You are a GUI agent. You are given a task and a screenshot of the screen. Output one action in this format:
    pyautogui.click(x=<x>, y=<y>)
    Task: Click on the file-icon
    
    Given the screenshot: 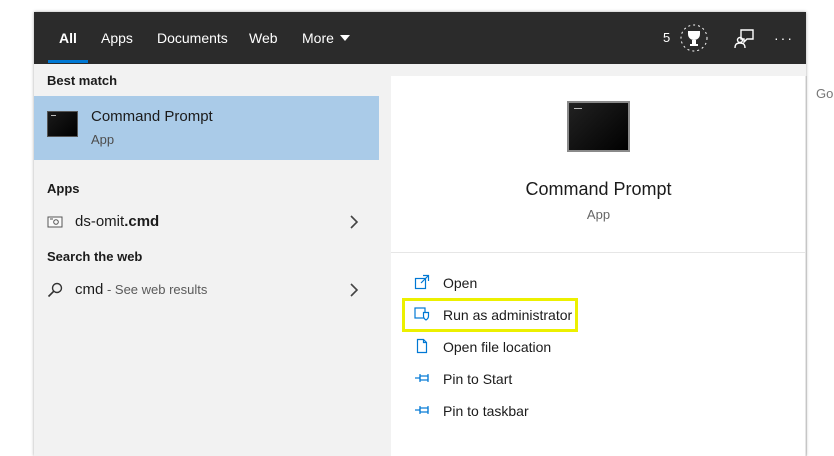 What is the action you would take?
    pyautogui.click(x=422, y=346)
    